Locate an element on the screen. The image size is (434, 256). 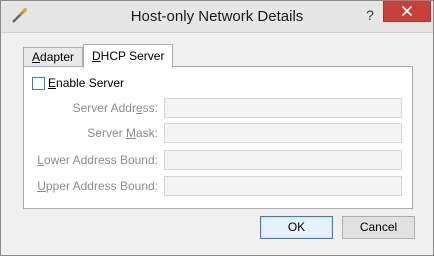
tab-dhcp-server: DHCP Server is located at coordinates (128, 56).